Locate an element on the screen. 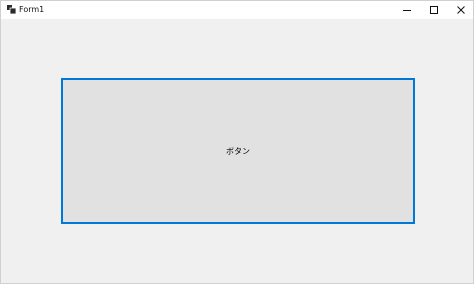  window-title: Form1 is located at coordinates (32, 9).